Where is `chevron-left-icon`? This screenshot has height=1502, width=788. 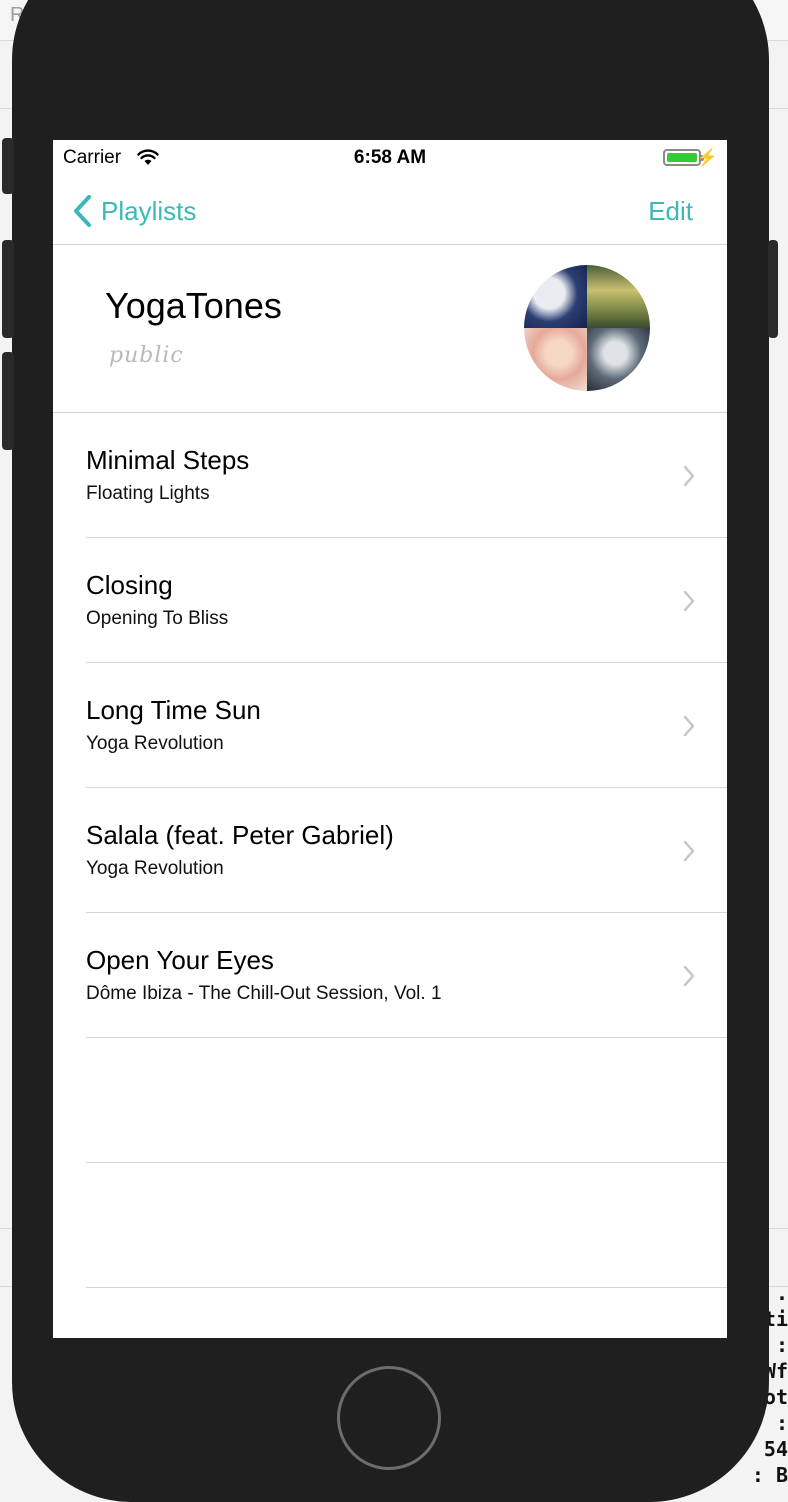
chevron-left-icon is located at coordinates (82, 211).